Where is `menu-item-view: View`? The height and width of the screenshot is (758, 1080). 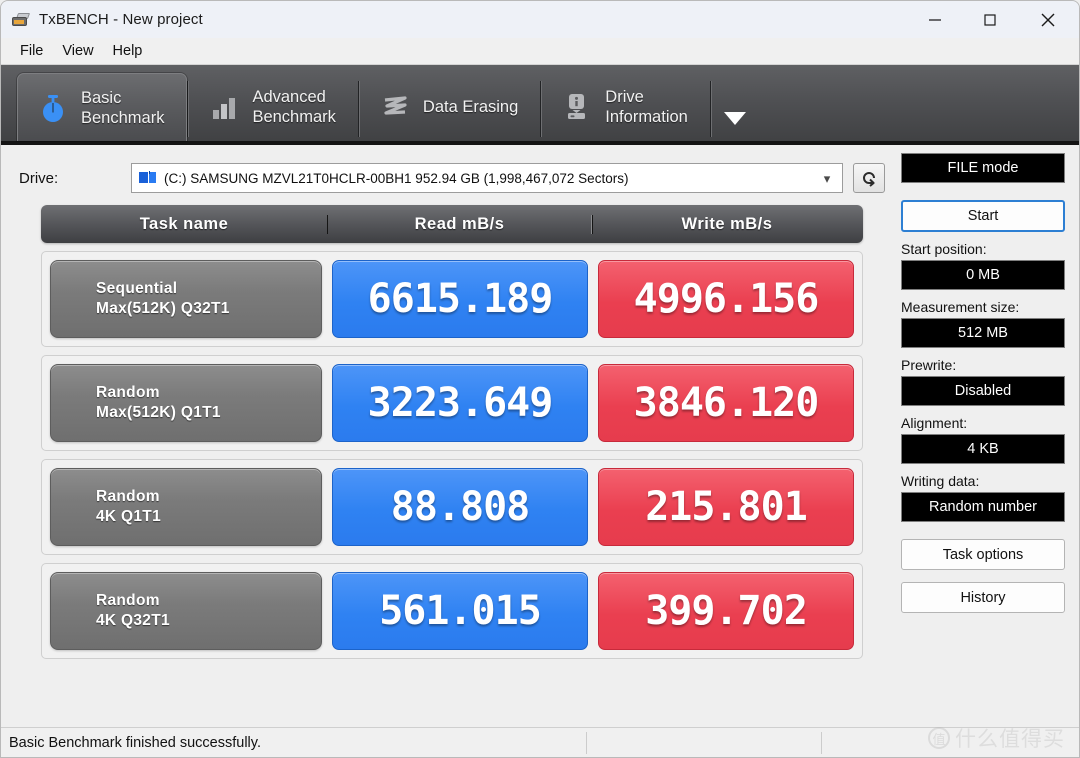 menu-item-view: View is located at coordinates (77, 51).